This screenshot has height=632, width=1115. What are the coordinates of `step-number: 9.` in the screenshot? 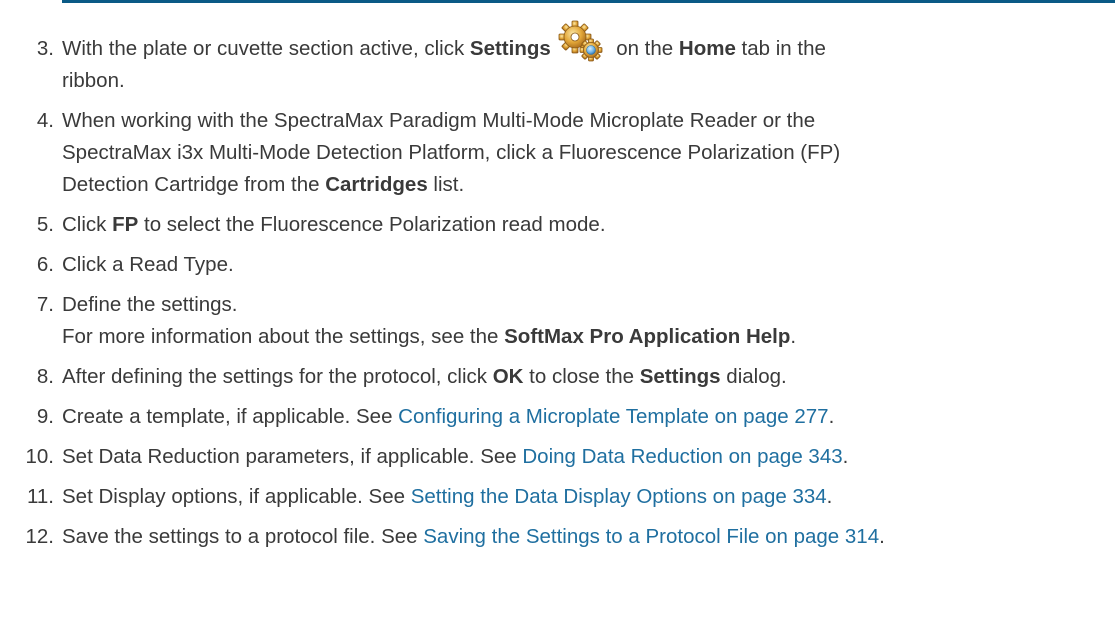 It's located at (45, 416).